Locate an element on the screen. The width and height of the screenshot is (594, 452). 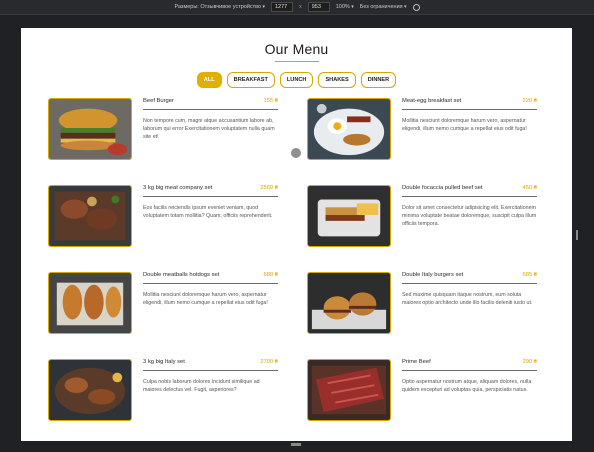
item-name: Double meatballs hotdogs set is located at coordinates (181, 275).